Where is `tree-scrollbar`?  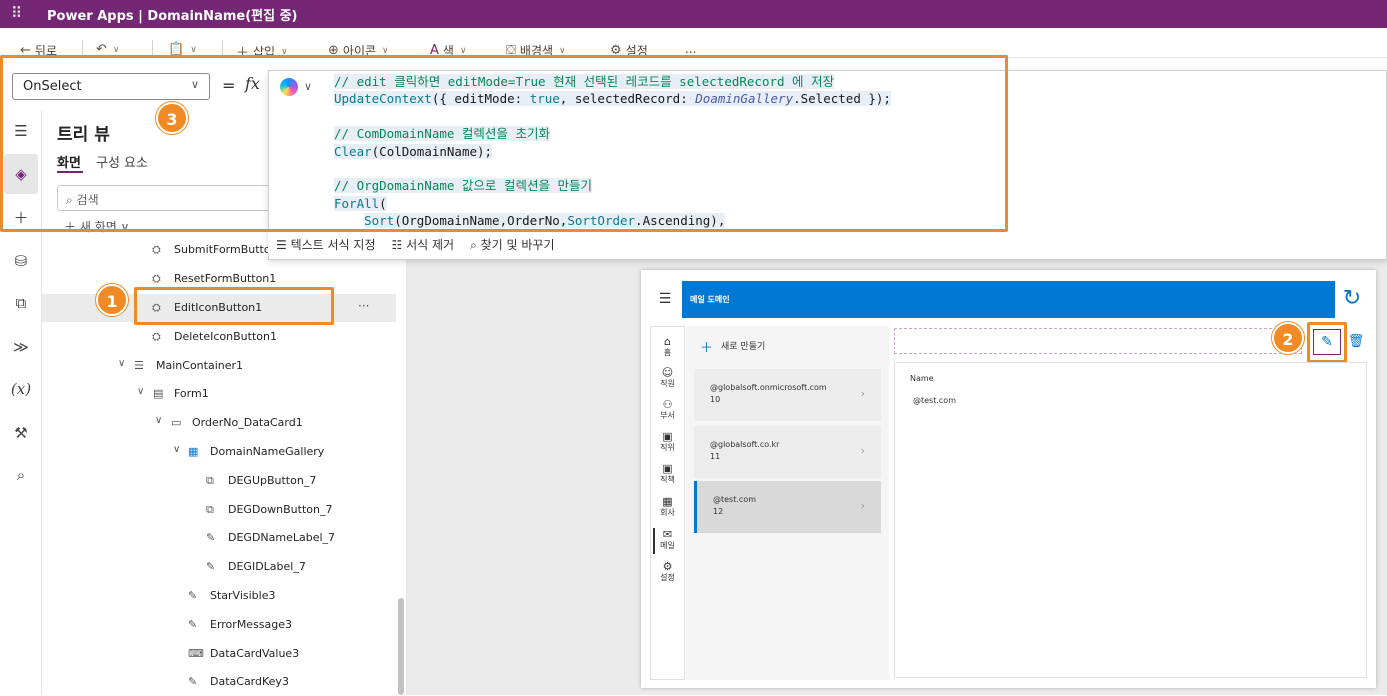
tree-scrollbar is located at coordinates (401, 646).